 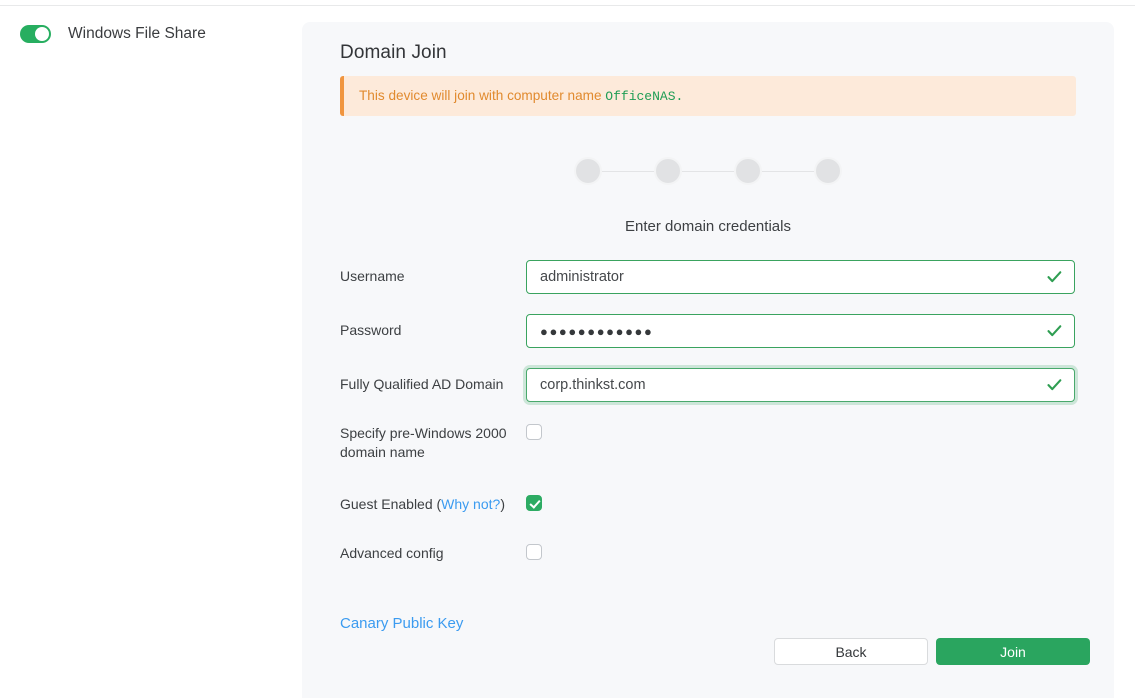 I want to click on ad-domain-field-wrap: corp.thinkst.com, so click(x=803, y=385).